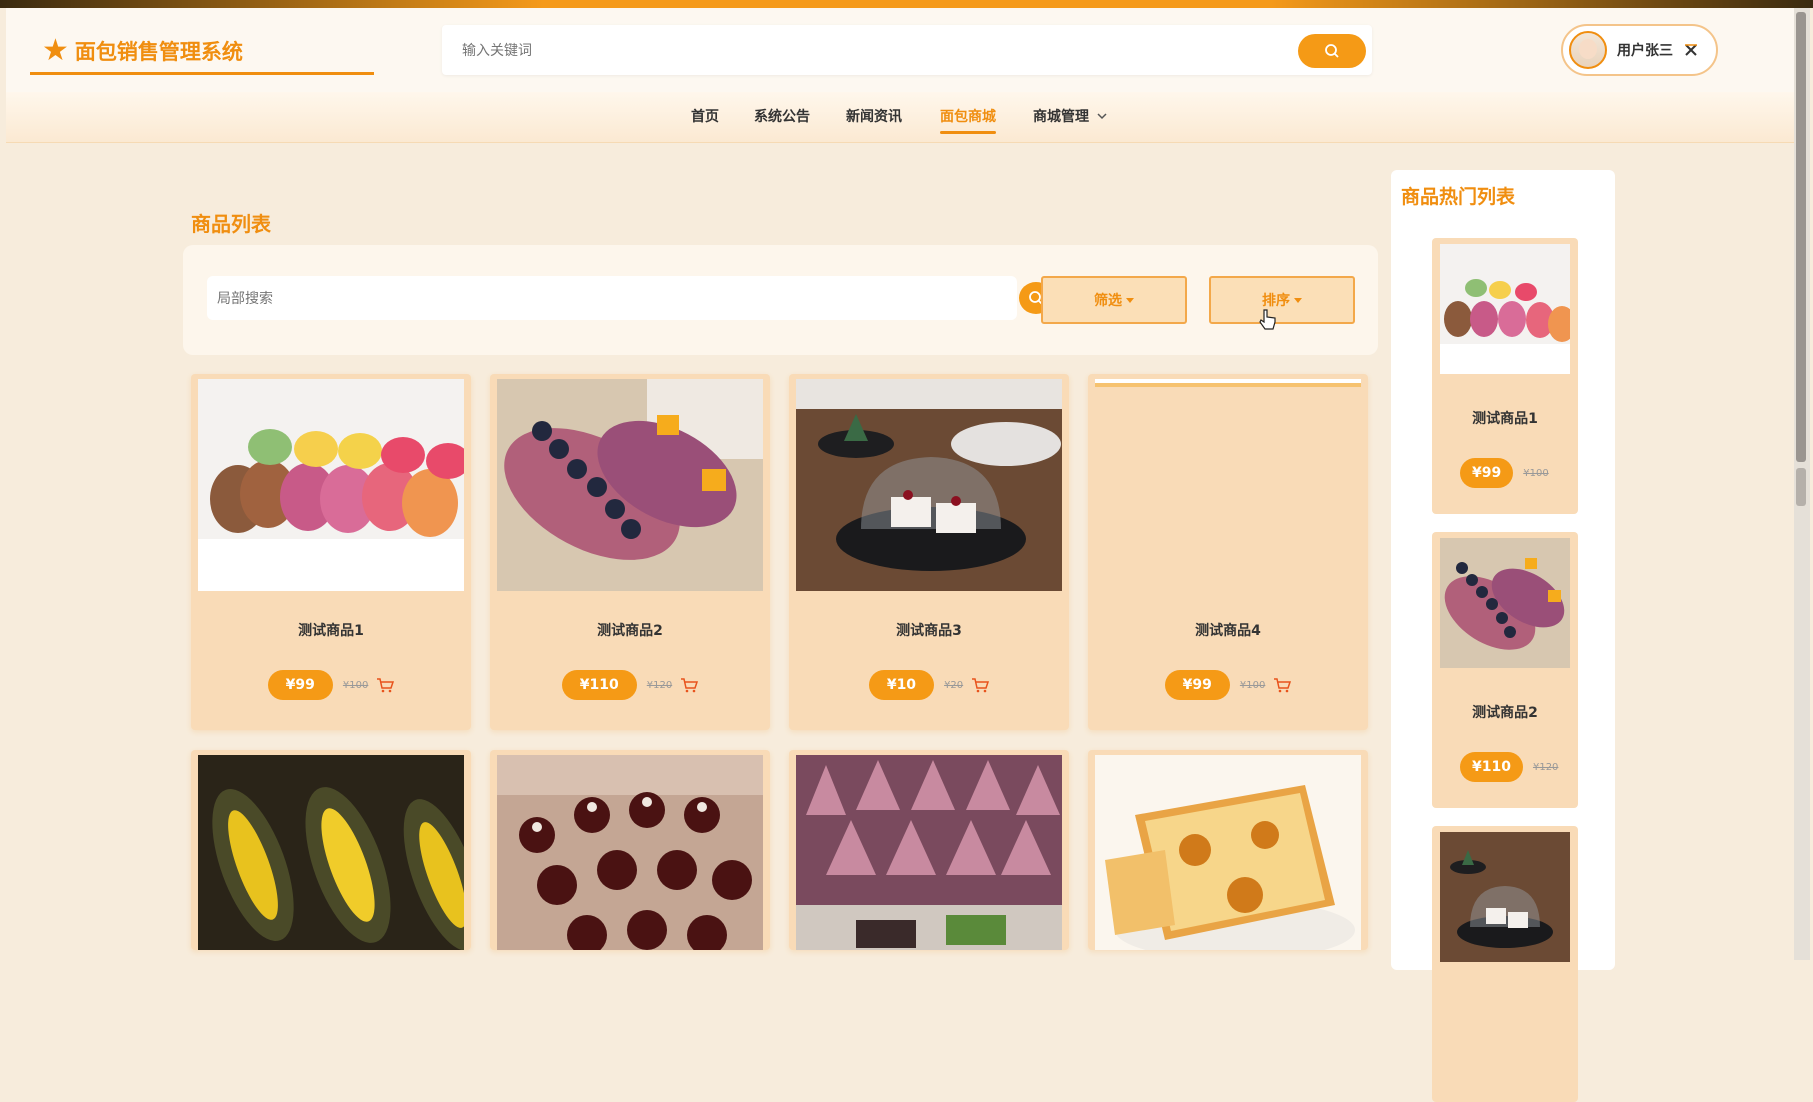 Image resolution: width=1813 pixels, height=1102 pixels. I want to click on product-old-price: ¥20, so click(954, 685).